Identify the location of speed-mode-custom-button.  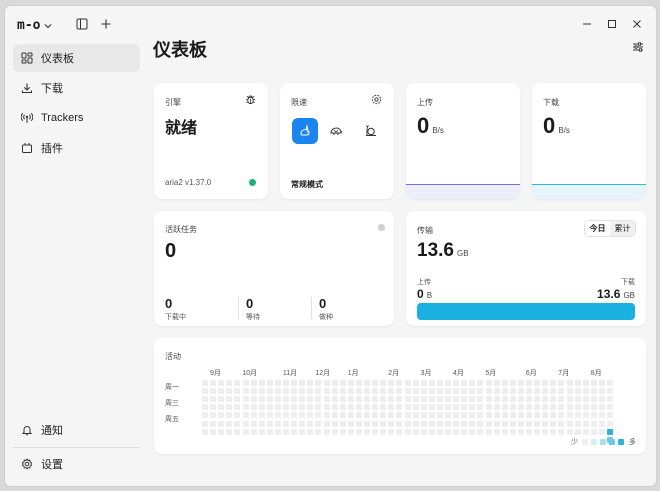
(371, 131).